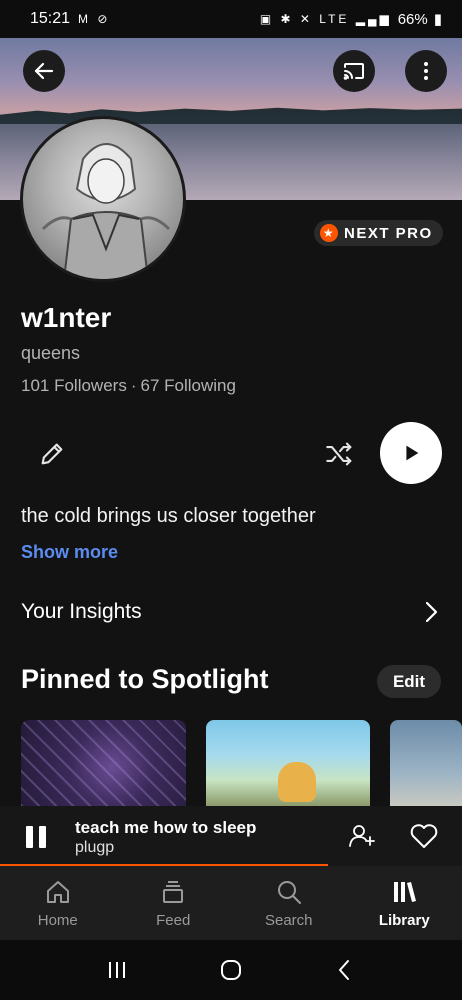  I want to click on play-button, so click(411, 453).